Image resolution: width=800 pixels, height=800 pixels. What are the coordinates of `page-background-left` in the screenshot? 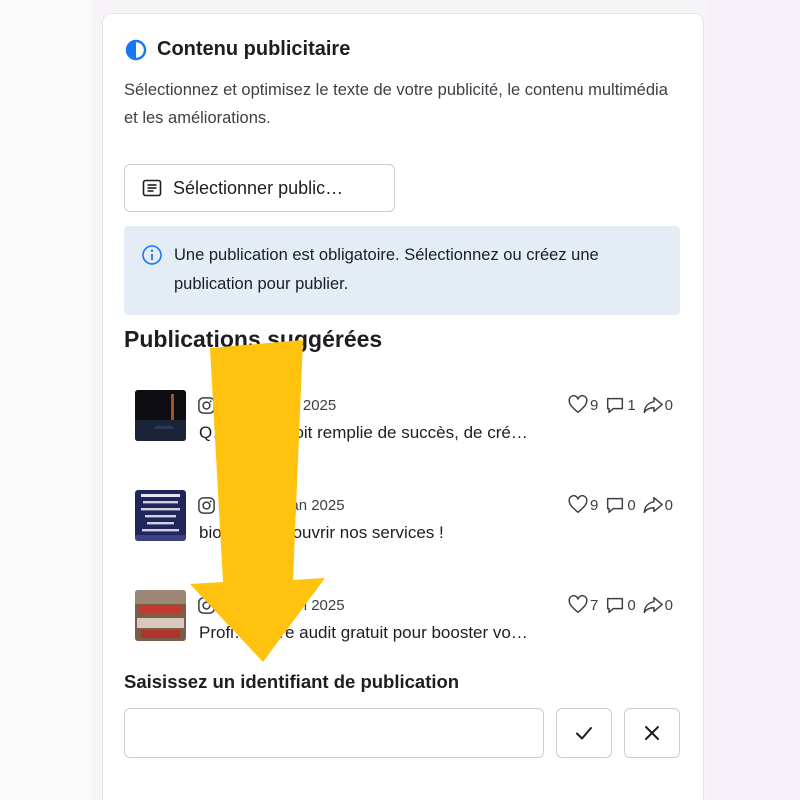 It's located at (46, 400).